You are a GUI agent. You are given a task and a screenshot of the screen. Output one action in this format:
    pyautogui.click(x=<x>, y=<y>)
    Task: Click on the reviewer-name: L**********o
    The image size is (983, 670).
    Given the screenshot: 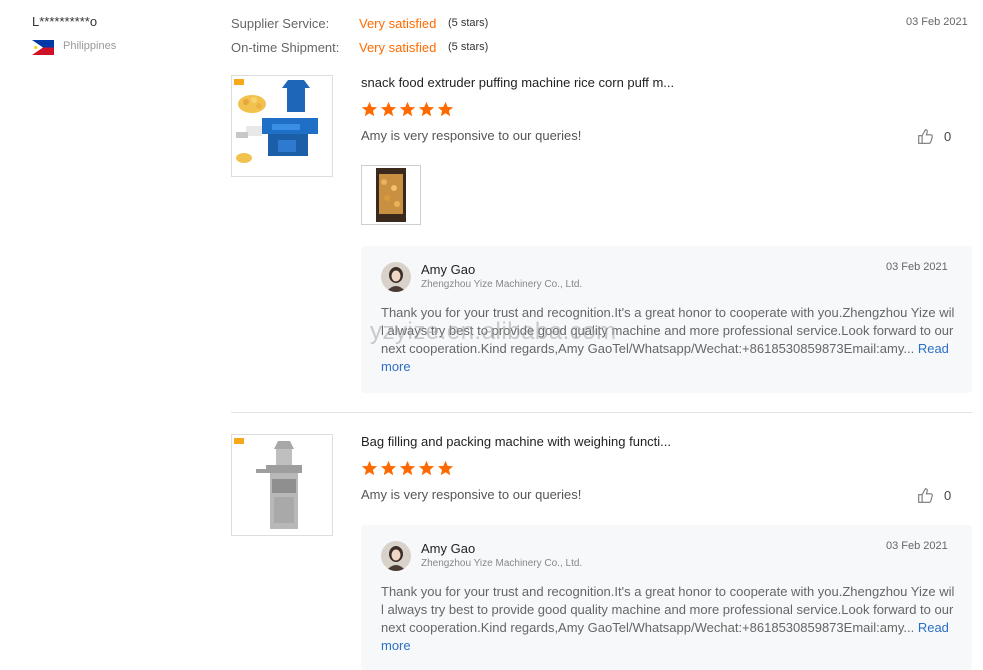 What is the action you would take?
    pyautogui.click(x=65, y=21)
    